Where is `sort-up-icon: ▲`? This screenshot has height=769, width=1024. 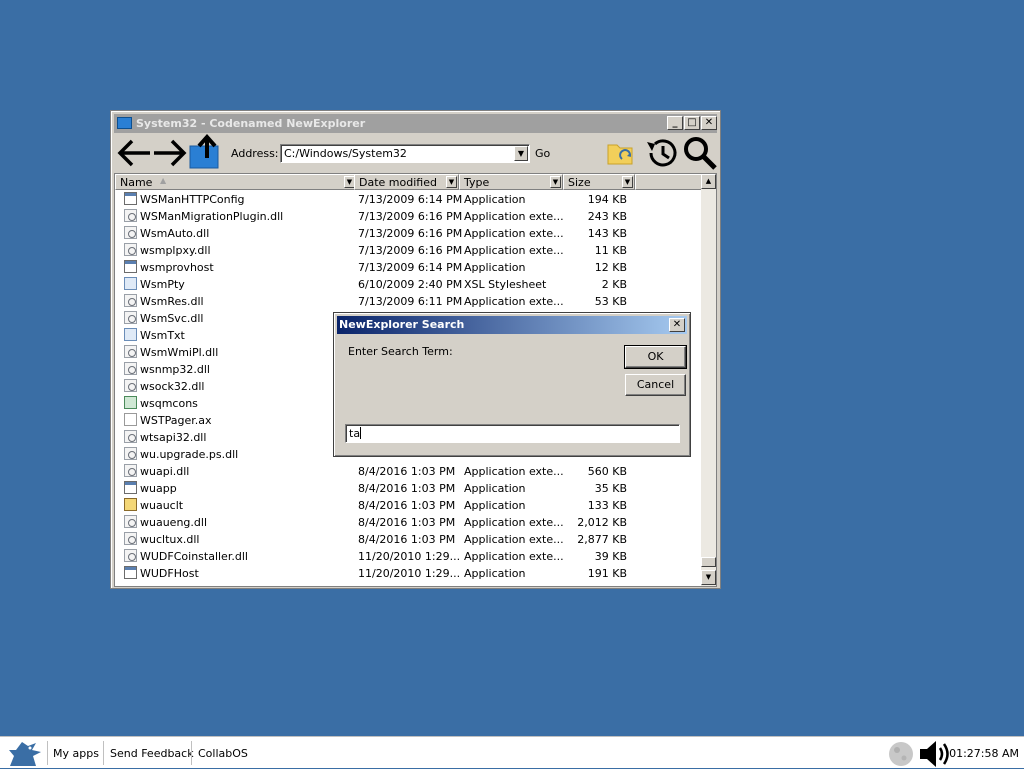 sort-up-icon: ▲ is located at coordinates (163, 180).